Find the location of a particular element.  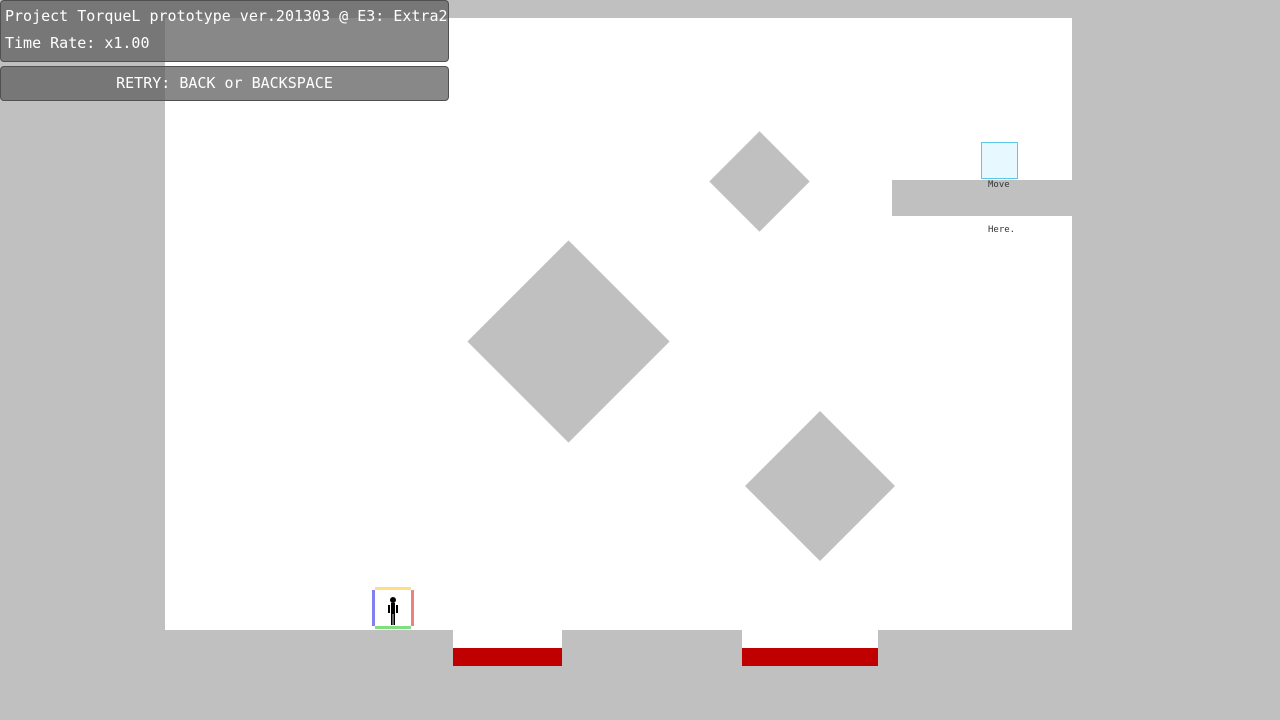

hazard-spike-right is located at coordinates (810, 657).